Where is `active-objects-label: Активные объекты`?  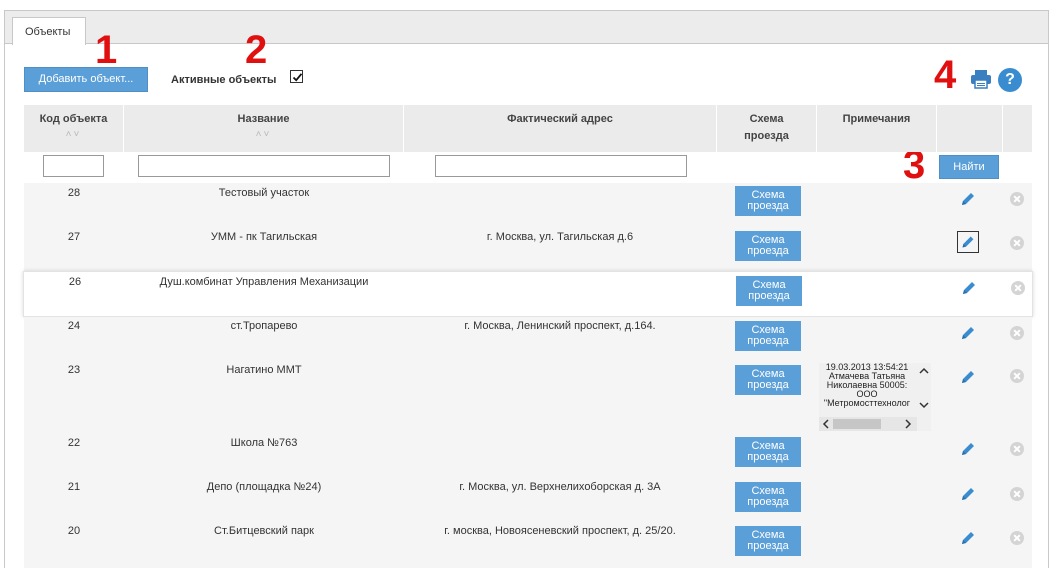 active-objects-label: Активные объекты is located at coordinates (224, 80).